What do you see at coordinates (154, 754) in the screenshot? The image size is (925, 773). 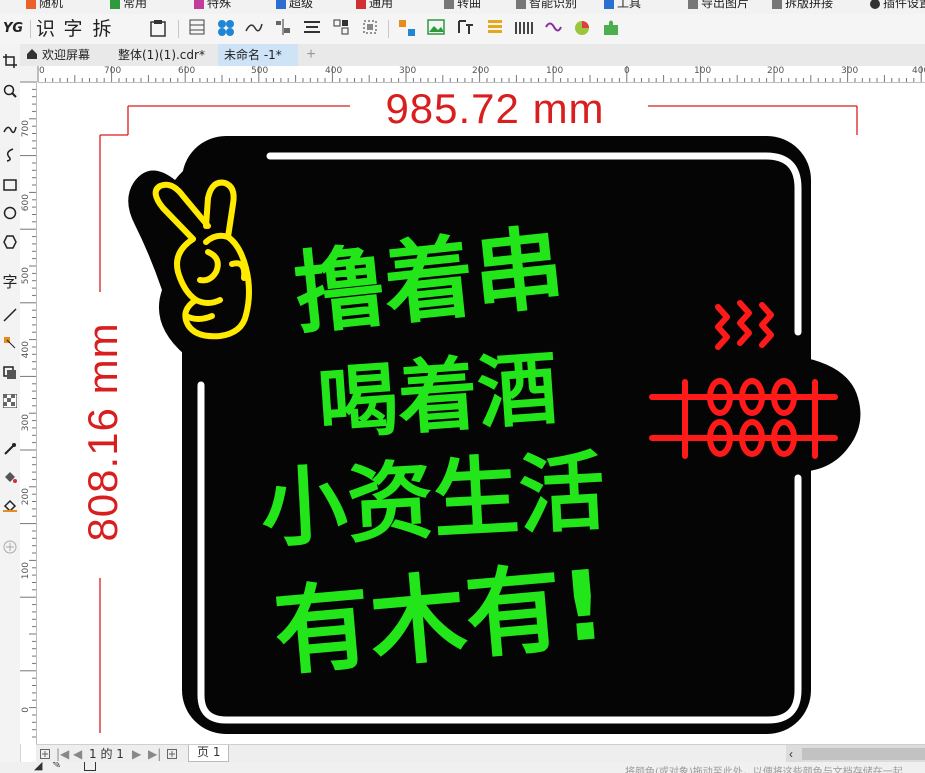 I see `last-page-button: ▶|` at bounding box center [154, 754].